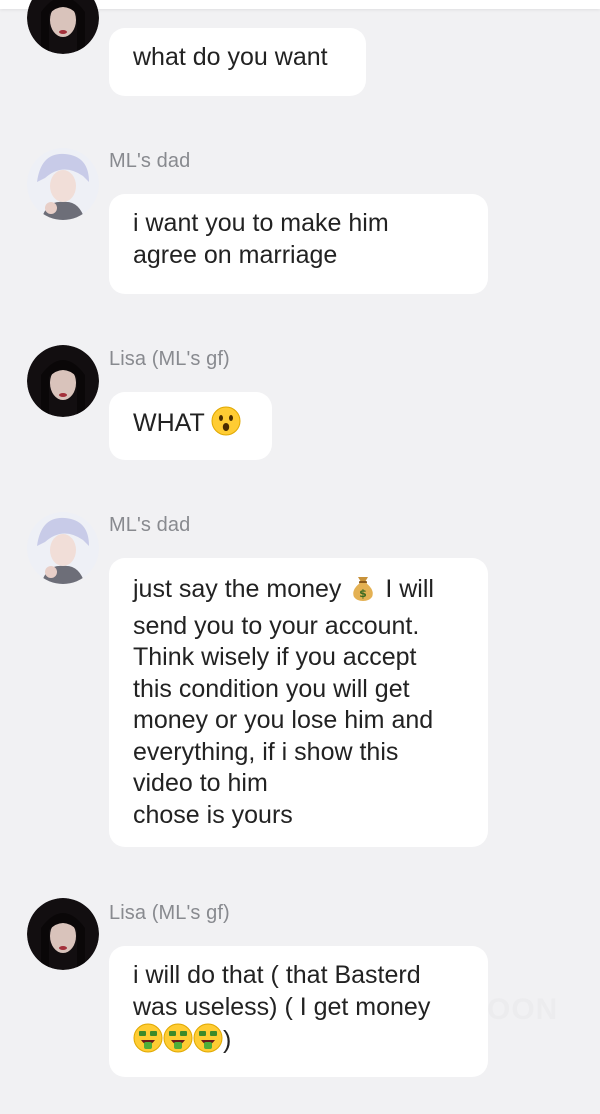 The height and width of the screenshot is (1114, 600). I want to click on message-line: just say the money $ I will, so click(298, 591).